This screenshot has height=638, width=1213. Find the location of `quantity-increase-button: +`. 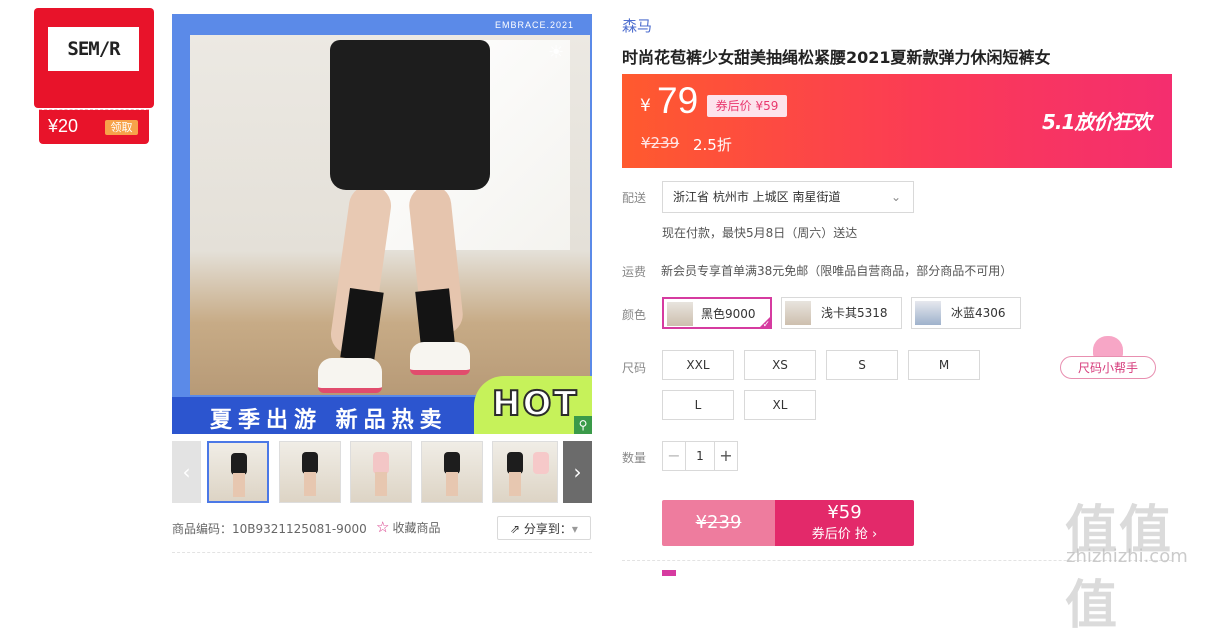

quantity-increase-button: + is located at coordinates (725, 456).